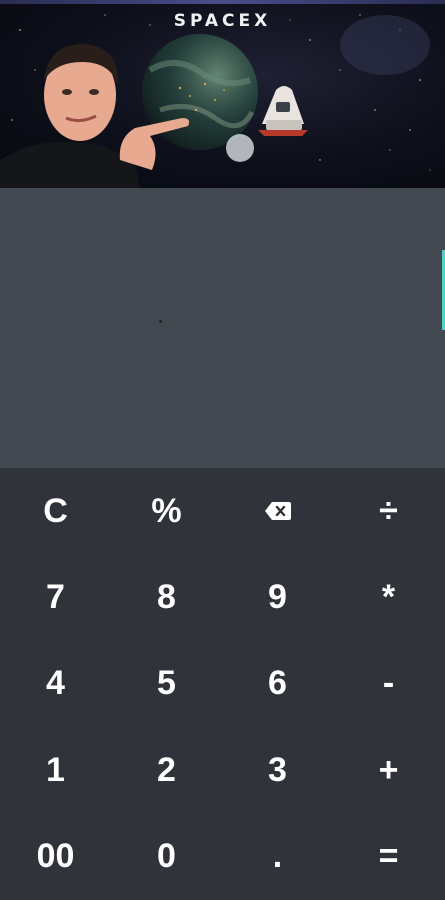  I want to click on plus-button: +, so click(388, 770).